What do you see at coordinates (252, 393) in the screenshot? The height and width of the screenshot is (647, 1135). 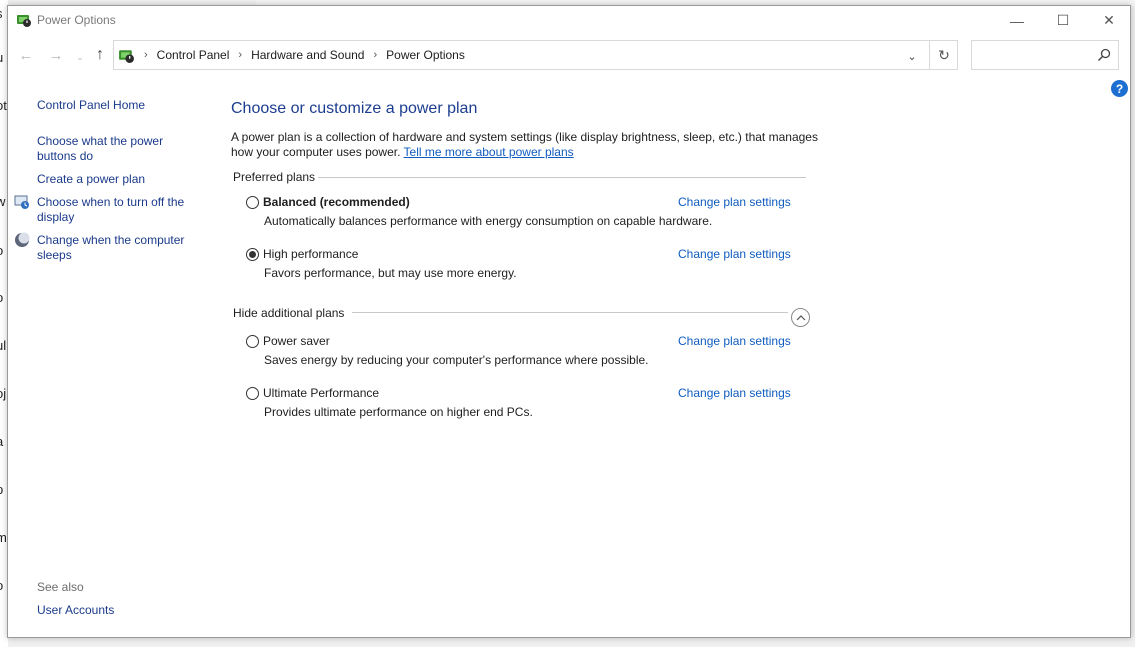 I see `plan-radio-ultimate-performance` at bounding box center [252, 393].